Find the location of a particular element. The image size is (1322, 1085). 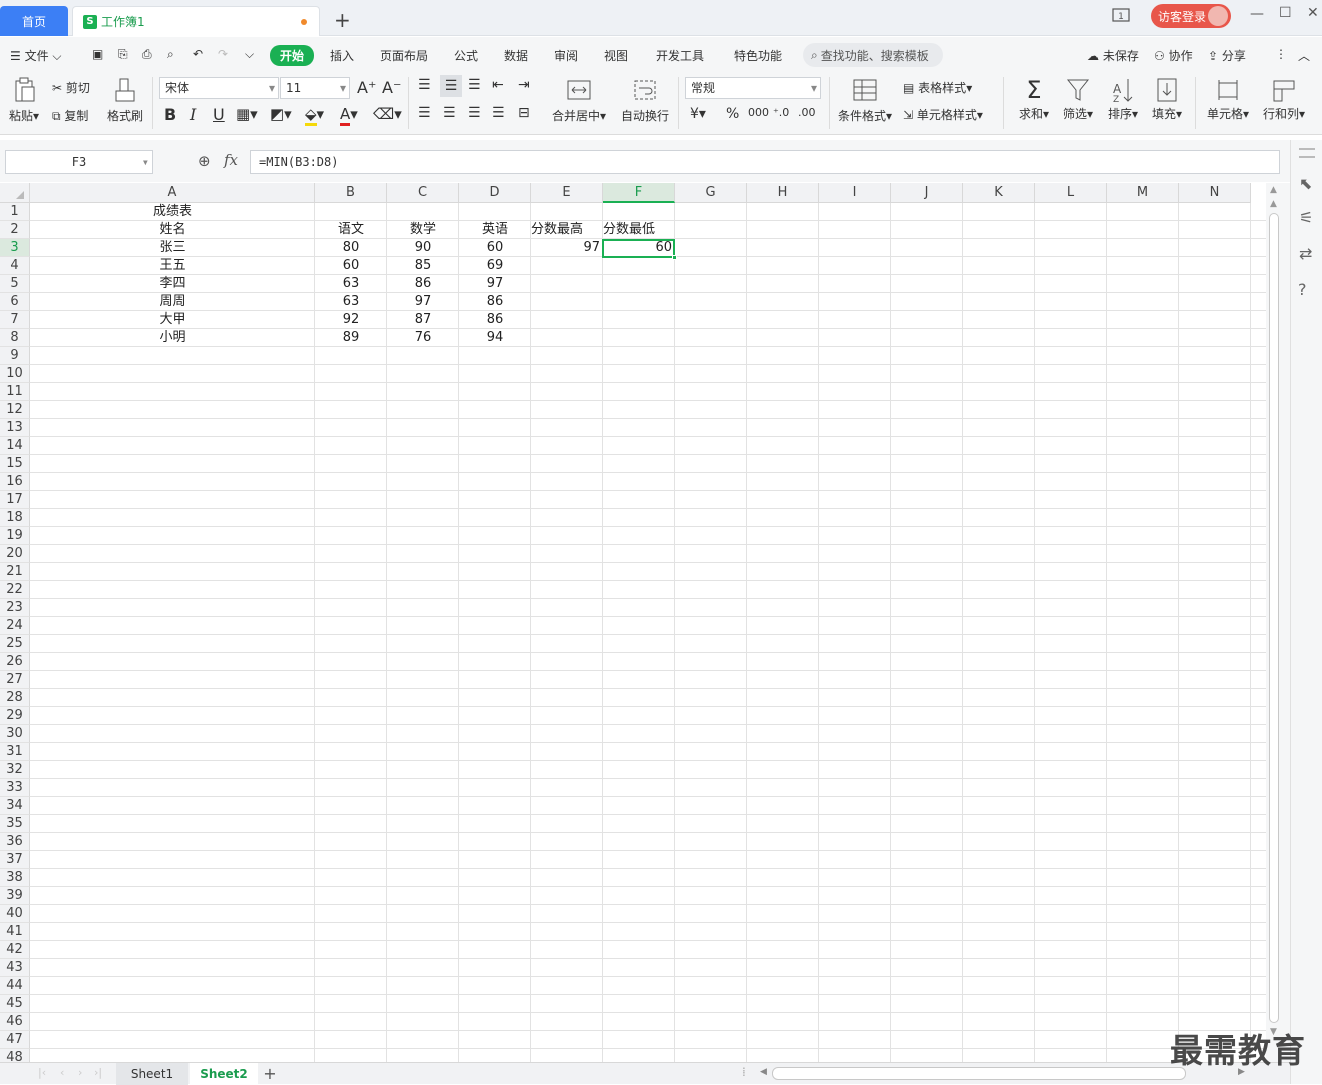

vertical-scrollbar: ▲ ▲ ▼ is located at coordinates (1278, 622).